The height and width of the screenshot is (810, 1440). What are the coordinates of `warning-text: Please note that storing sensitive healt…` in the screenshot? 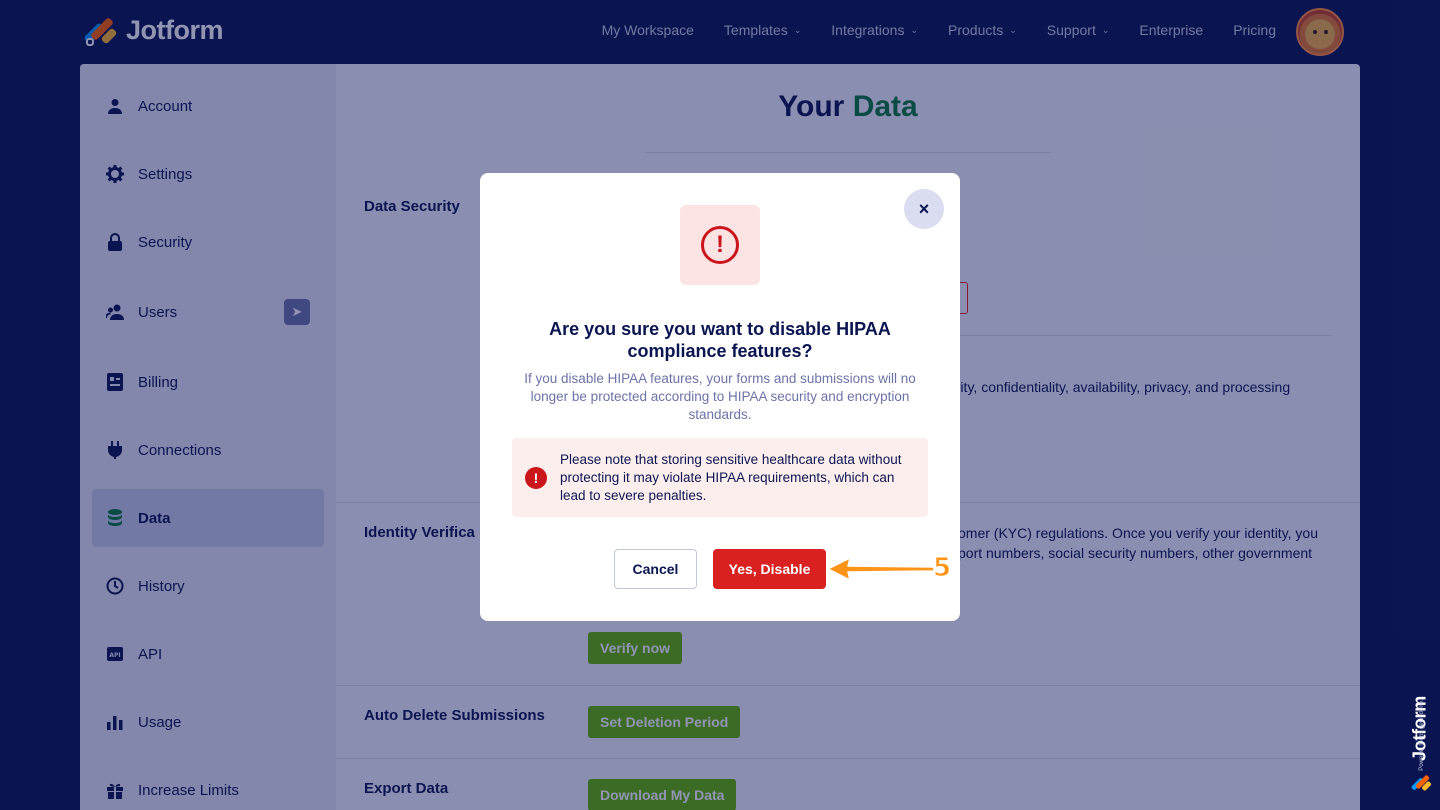 It's located at (731, 477).